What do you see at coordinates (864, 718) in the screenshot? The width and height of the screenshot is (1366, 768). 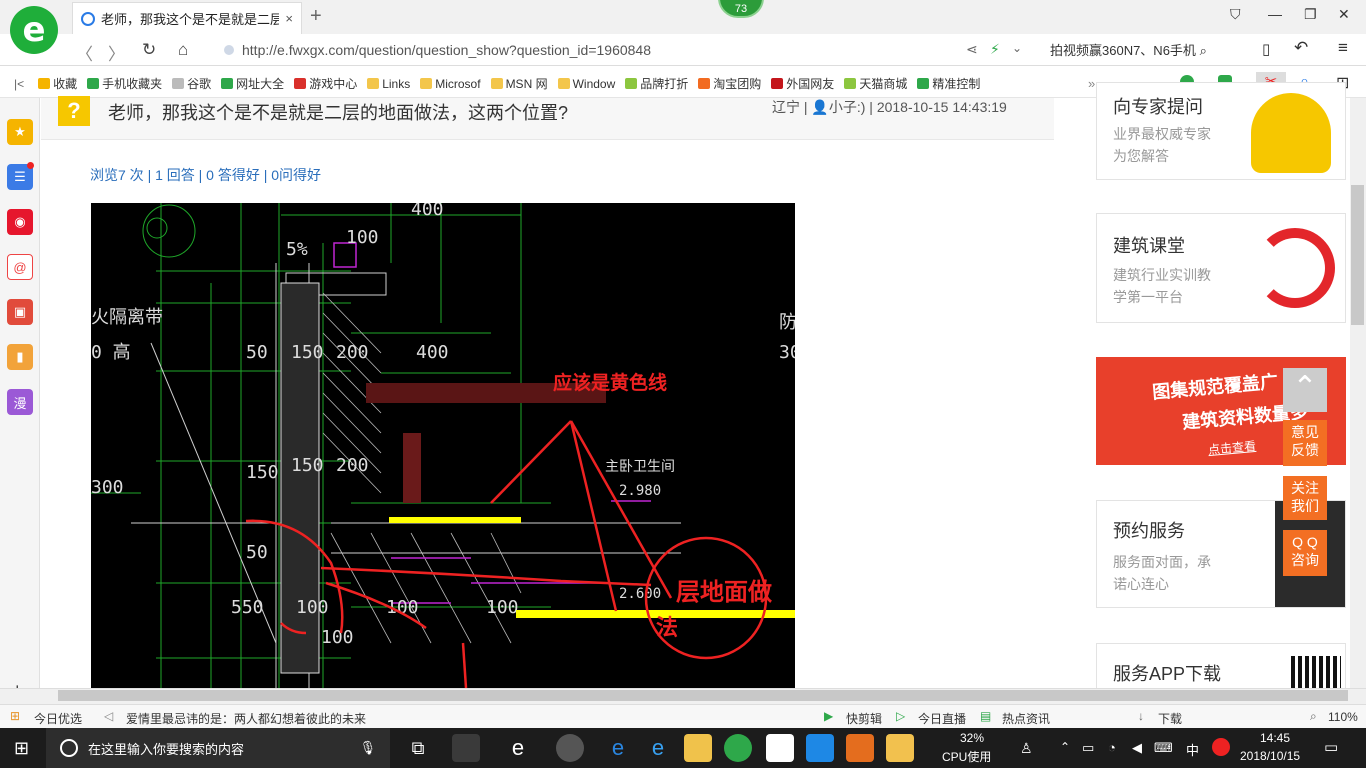 I see `quick-clip-link: 快剪辑` at bounding box center [864, 718].